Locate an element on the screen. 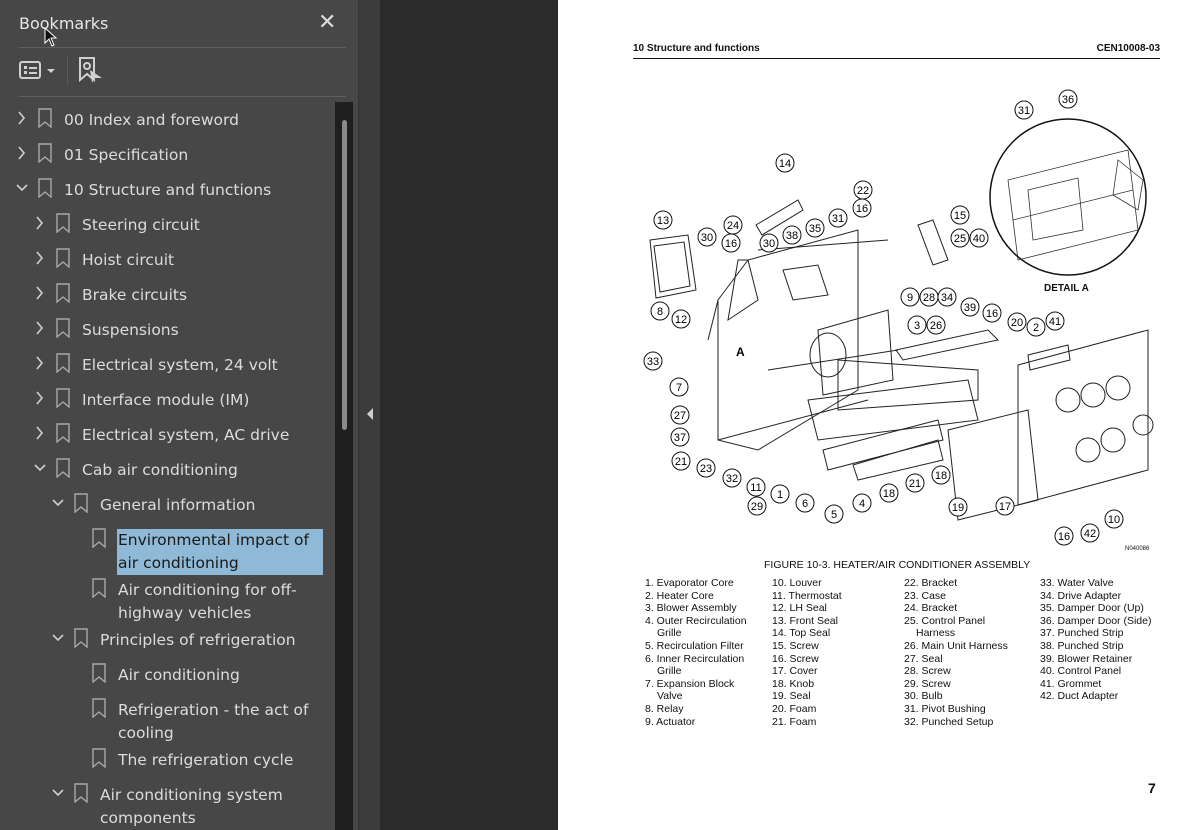 This screenshot has width=1200, height=830. svg-text: 5 is located at coordinates (834, 515).